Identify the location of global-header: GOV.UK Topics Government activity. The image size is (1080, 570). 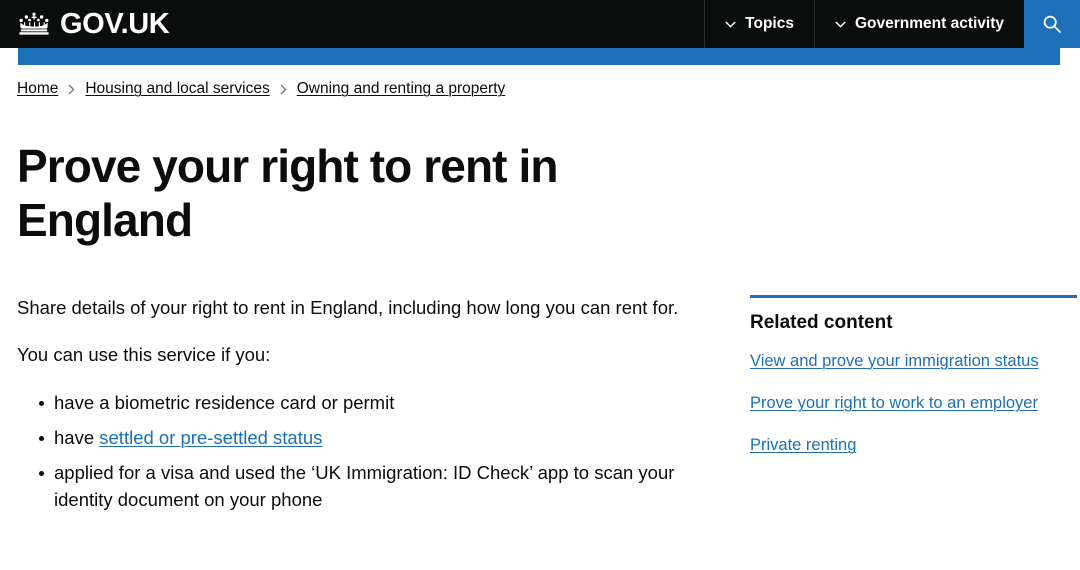
(540, 24).